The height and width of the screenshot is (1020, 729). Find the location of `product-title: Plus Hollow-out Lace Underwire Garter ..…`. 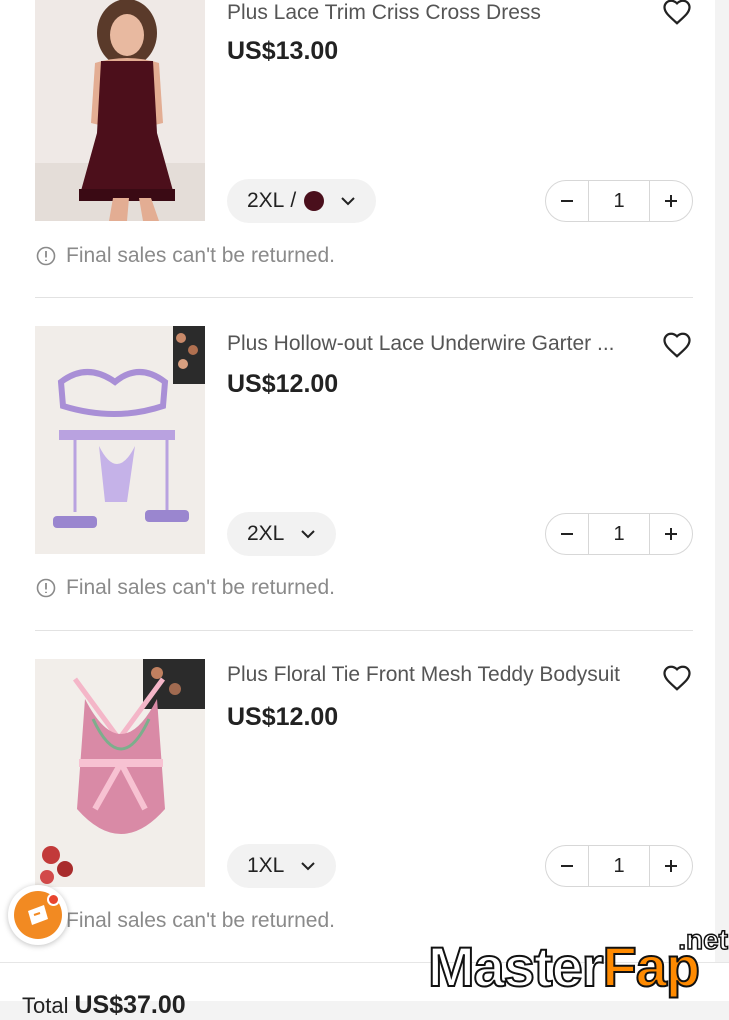

product-title: Plus Hollow-out Lace Underwire Garter ..… is located at coordinates (432, 344).